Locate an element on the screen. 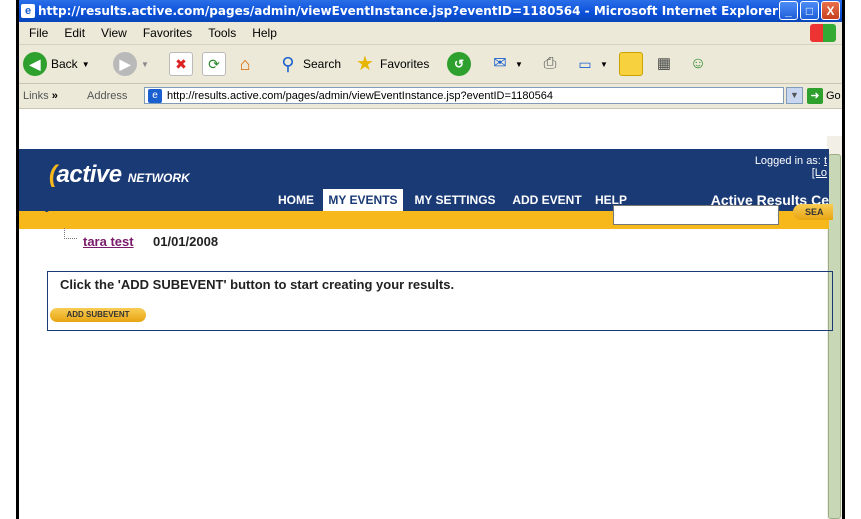  edit-icon: ▭ is located at coordinates (585, 64).